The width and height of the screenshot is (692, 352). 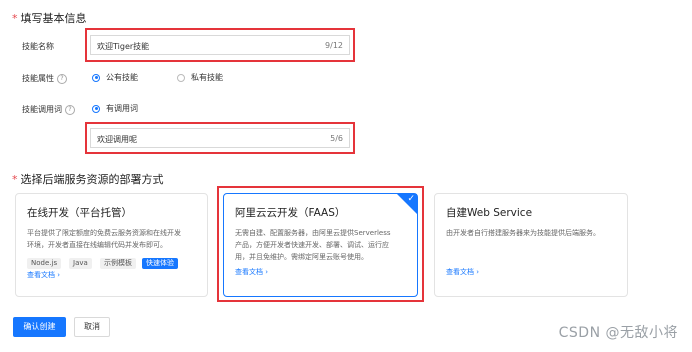 What do you see at coordinates (220, 45) in the screenshot?
I see `skill-name-input: 欢迎Tiger技能 9/12` at bounding box center [220, 45].